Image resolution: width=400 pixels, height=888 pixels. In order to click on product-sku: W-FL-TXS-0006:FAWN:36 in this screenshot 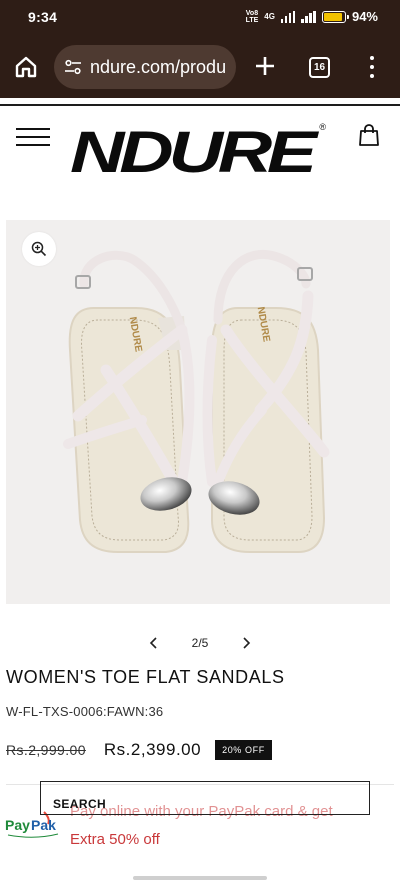, I will do `click(85, 711)`.